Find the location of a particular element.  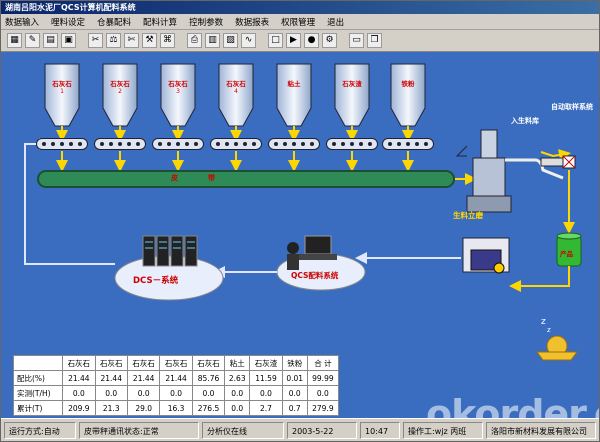

silo-3-number: 3 is located at coordinates (178, 91).